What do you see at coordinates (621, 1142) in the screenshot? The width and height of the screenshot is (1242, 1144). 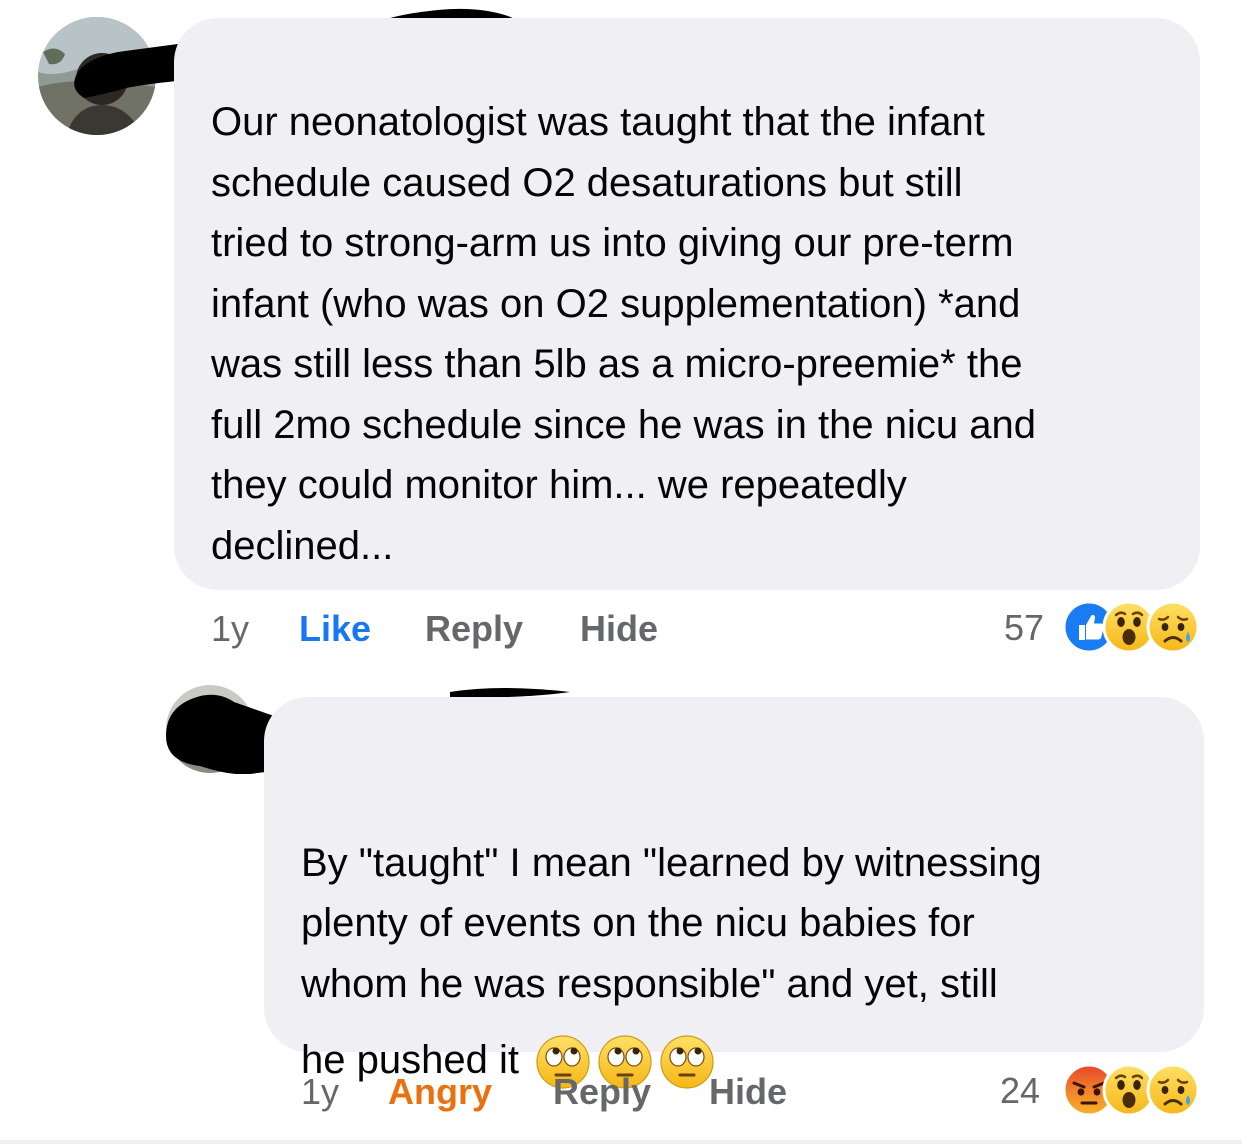 I see `divider` at bounding box center [621, 1142].